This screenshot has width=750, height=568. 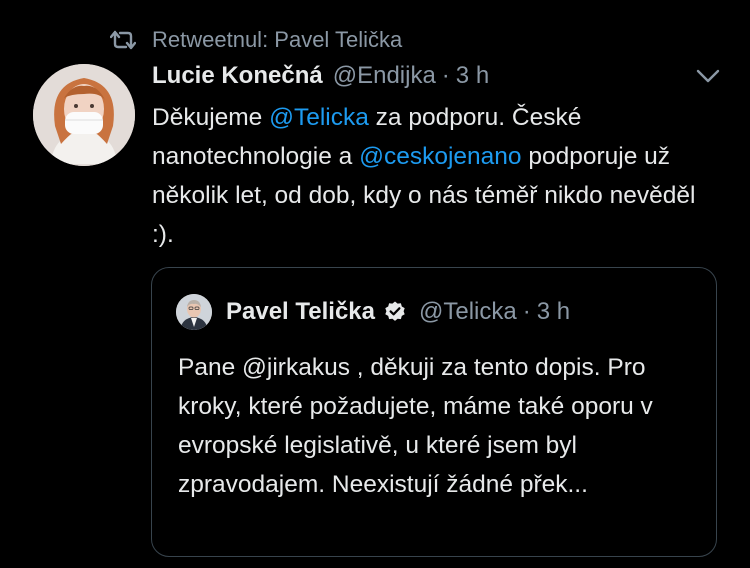 I want to click on retweet-icon, so click(x=123, y=40).